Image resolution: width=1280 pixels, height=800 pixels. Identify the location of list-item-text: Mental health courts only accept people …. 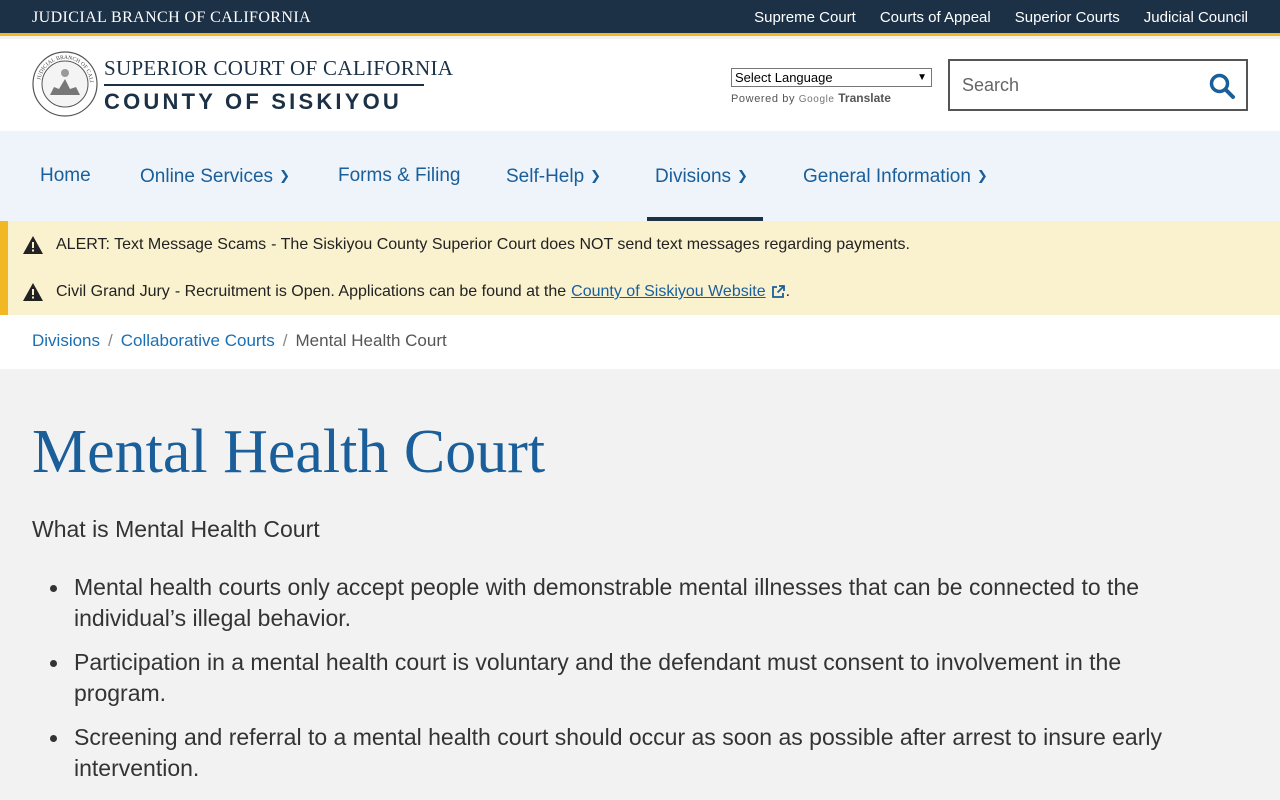
(607, 602).